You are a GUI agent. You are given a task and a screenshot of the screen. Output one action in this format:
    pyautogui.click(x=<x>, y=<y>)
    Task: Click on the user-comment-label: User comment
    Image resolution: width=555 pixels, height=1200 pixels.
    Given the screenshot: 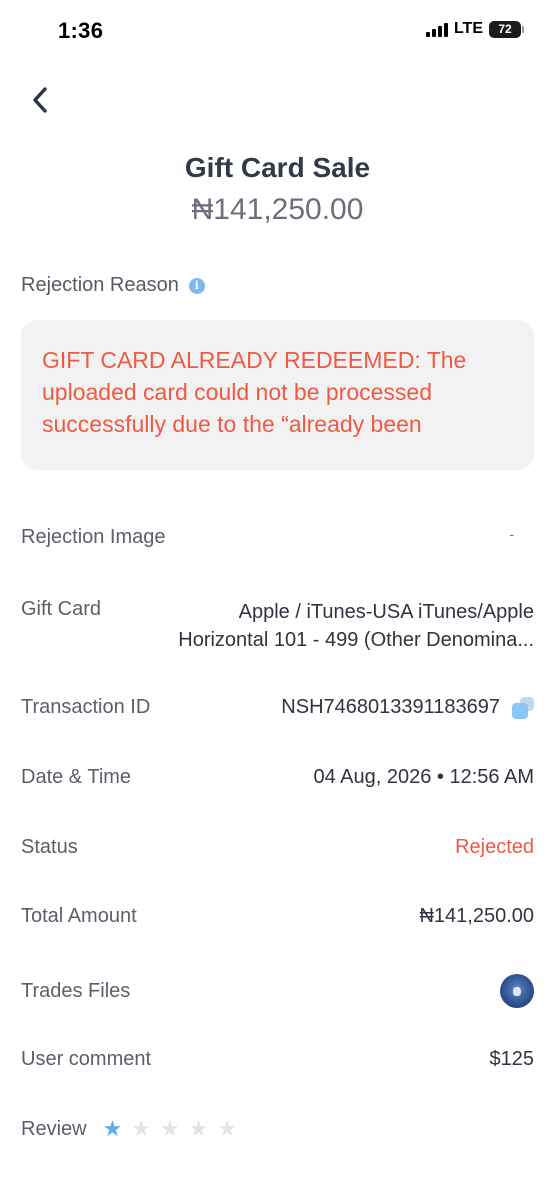 What is the action you would take?
    pyautogui.click(x=86, y=1059)
    